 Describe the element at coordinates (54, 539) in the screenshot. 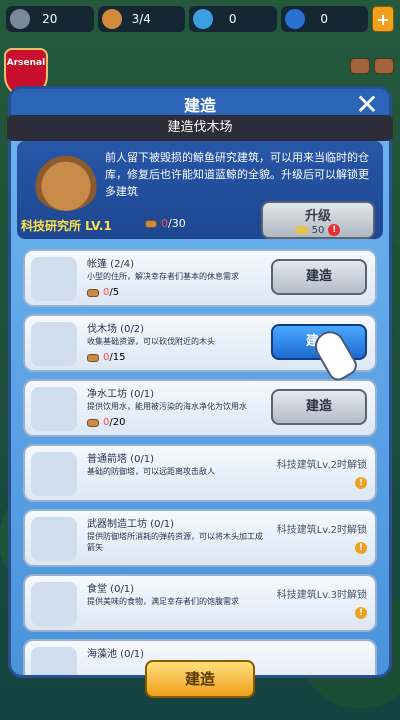

I see `weapon-workshop-icon` at that location.